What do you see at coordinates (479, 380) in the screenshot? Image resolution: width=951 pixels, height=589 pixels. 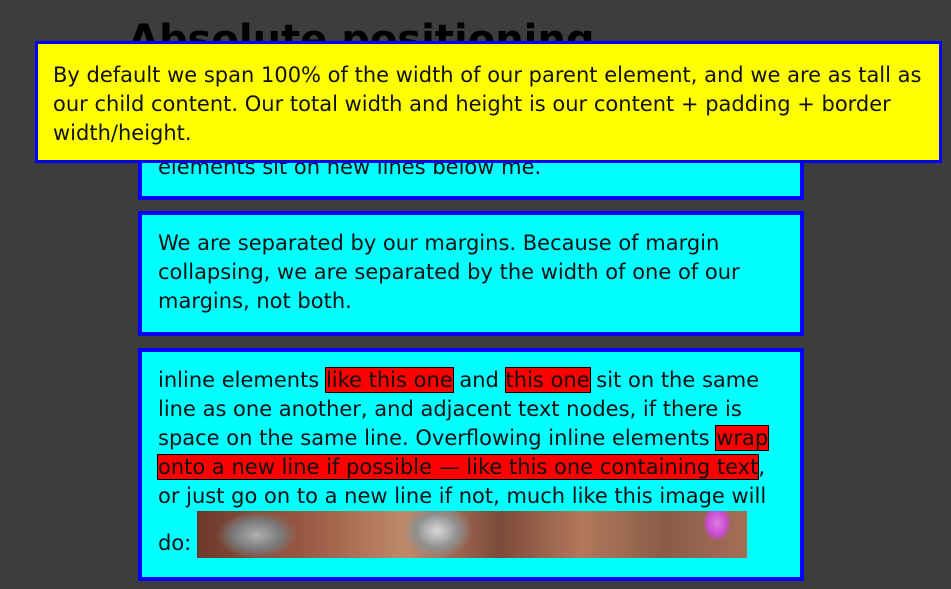 I see `inline-text-2: and` at bounding box center [479, 380].